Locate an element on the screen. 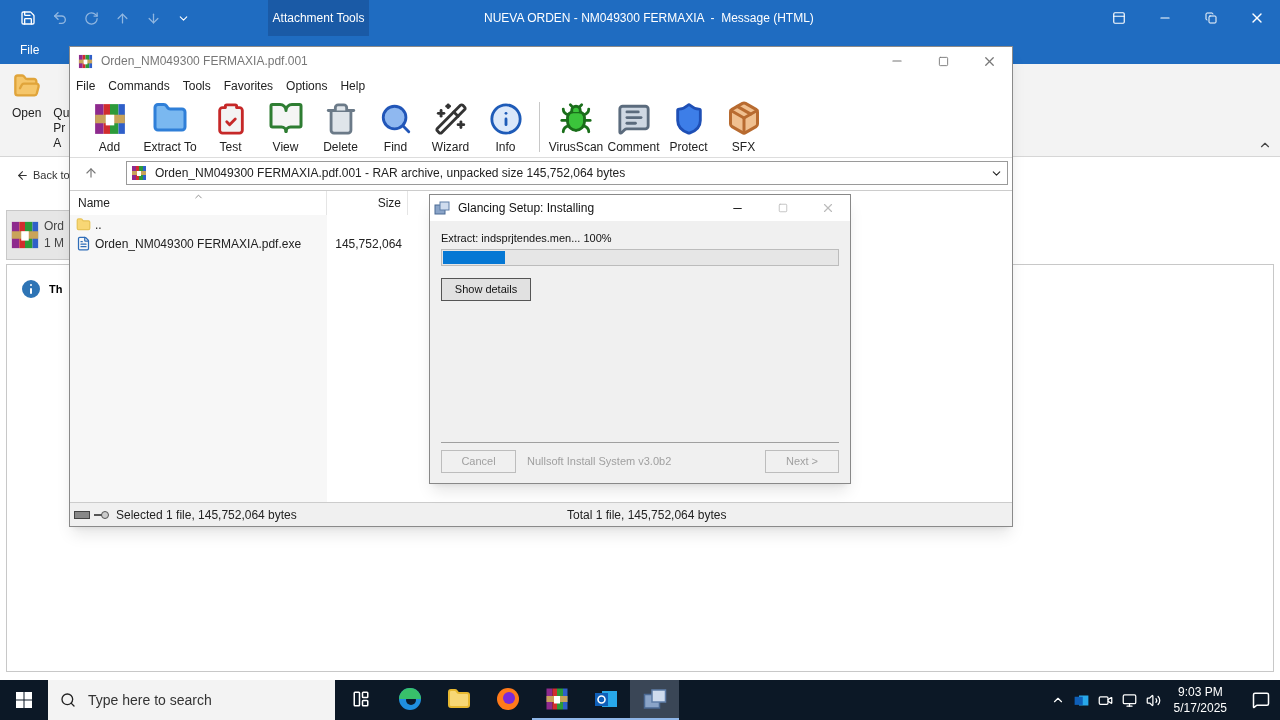 This screenshot has width=1280, height=720. installer-branding: Nullsoft Install System v3.0b2 is located at coordinates (599, 462).